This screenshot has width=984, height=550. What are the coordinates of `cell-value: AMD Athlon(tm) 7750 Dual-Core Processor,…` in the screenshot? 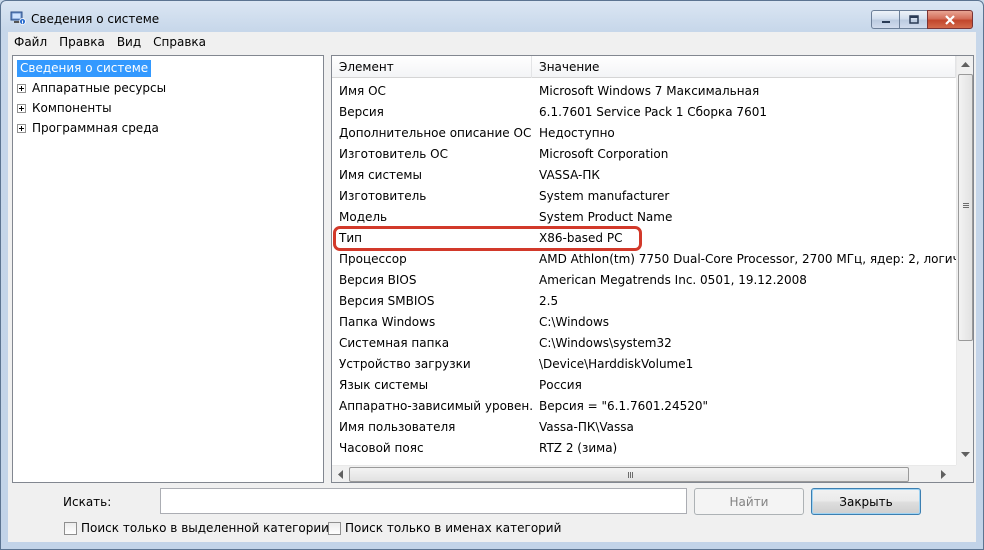 It's located at (747, 258).